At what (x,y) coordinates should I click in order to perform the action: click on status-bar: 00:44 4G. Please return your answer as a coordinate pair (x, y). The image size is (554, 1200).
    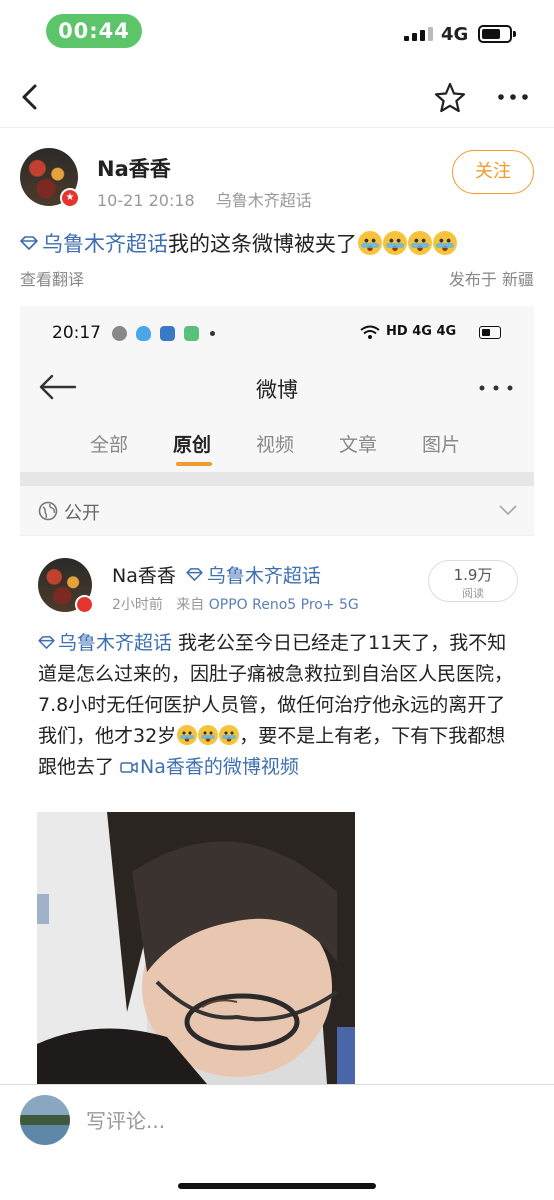
    Looking at the image, I should click on (277, 31).